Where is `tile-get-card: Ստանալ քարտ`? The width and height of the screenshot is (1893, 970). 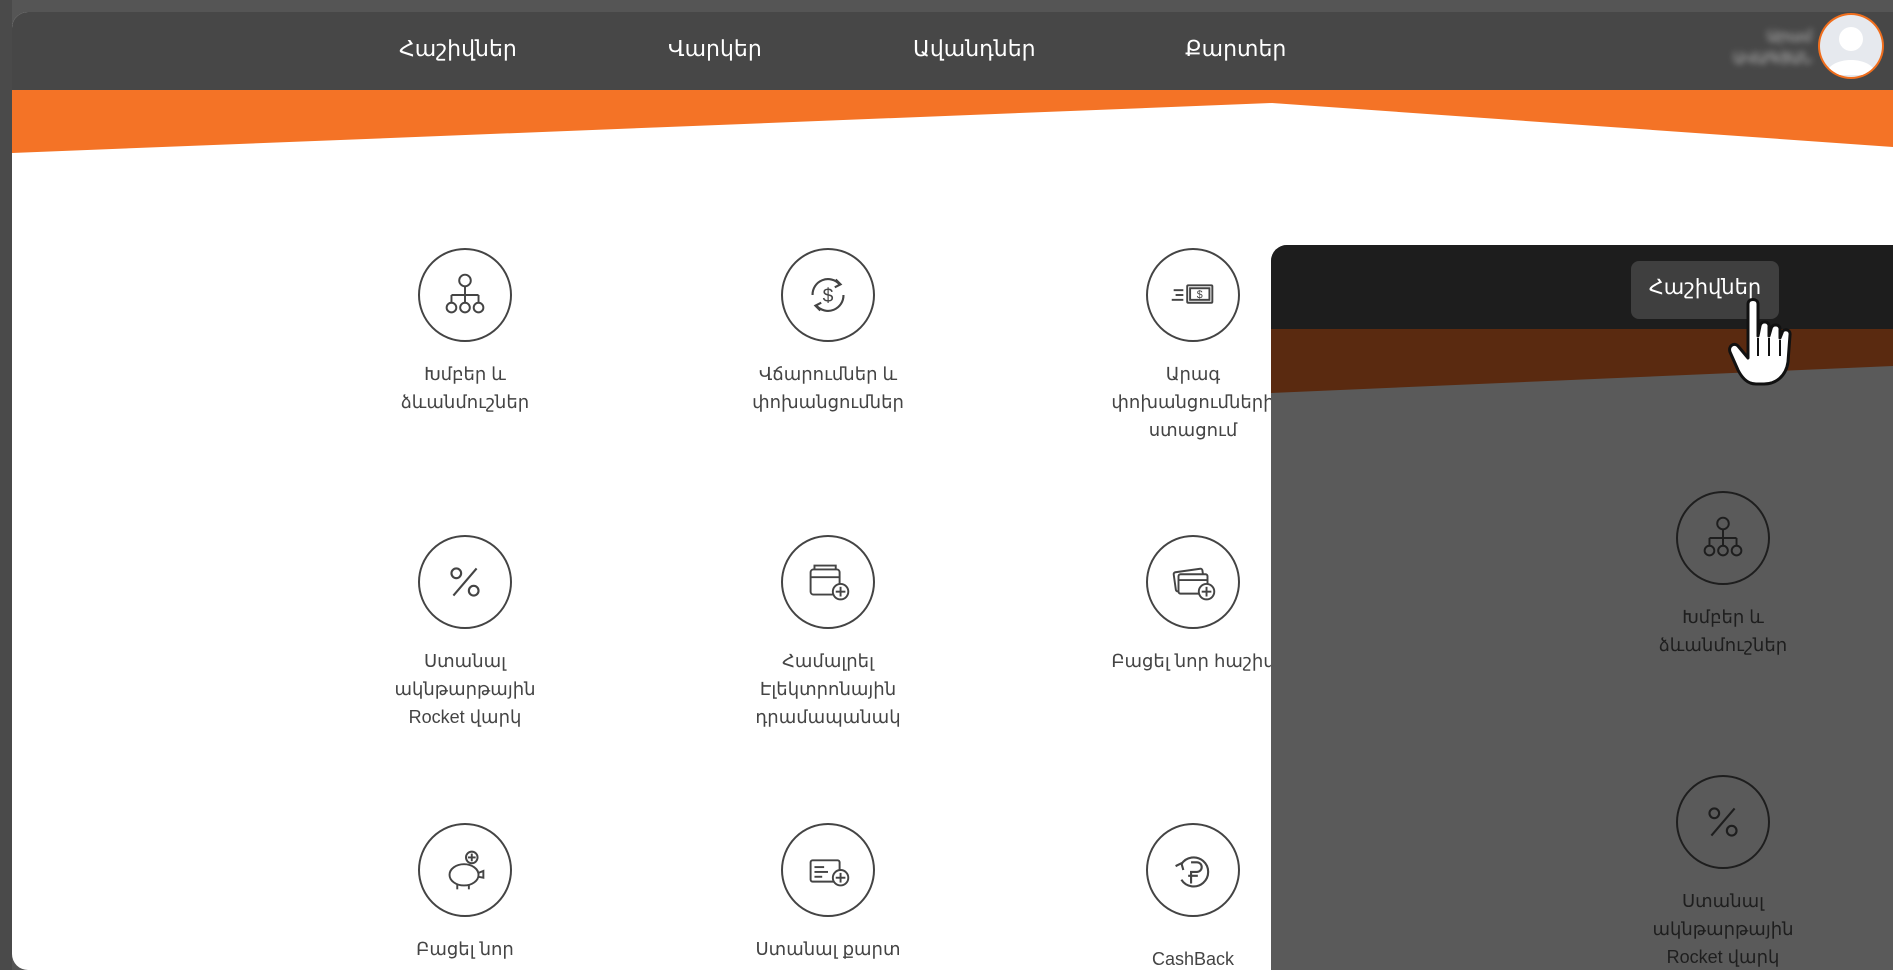 tile-get-card: Ստանալ քարտ is located at coordinates (828, 893).